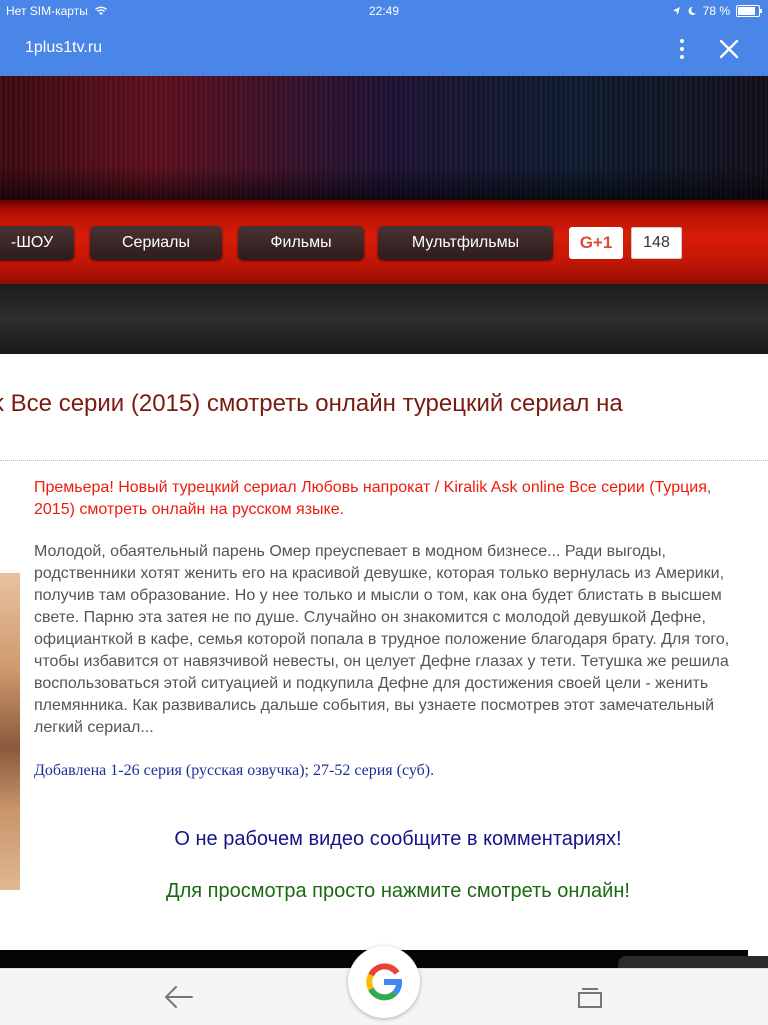  I want to click on custom-tab-toolbar: 1plus1tv.ru, so click(384, 49).